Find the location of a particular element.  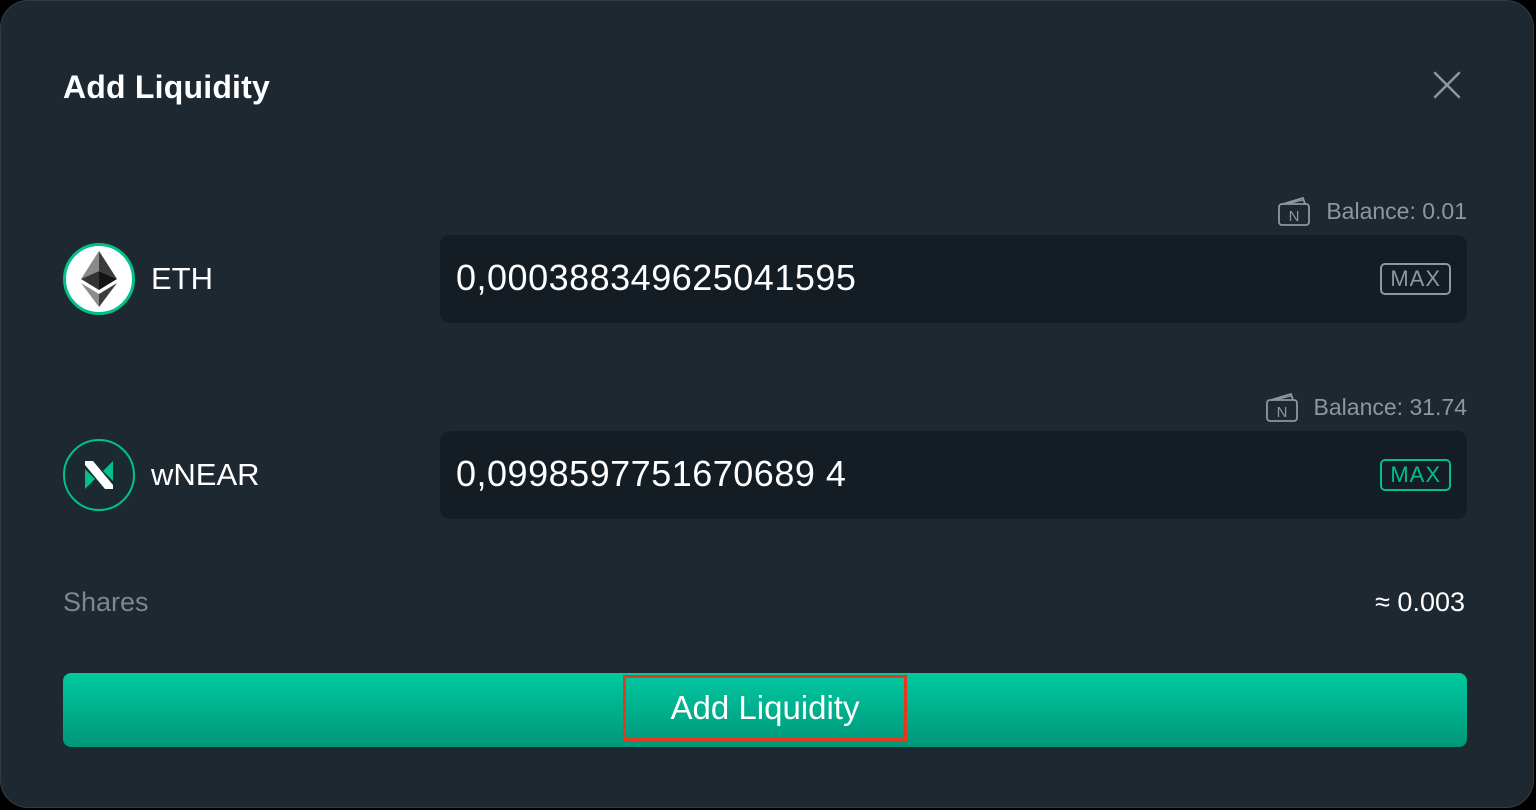

shares-value: ≈ 0.003 is located at coordinates (1420, 602).